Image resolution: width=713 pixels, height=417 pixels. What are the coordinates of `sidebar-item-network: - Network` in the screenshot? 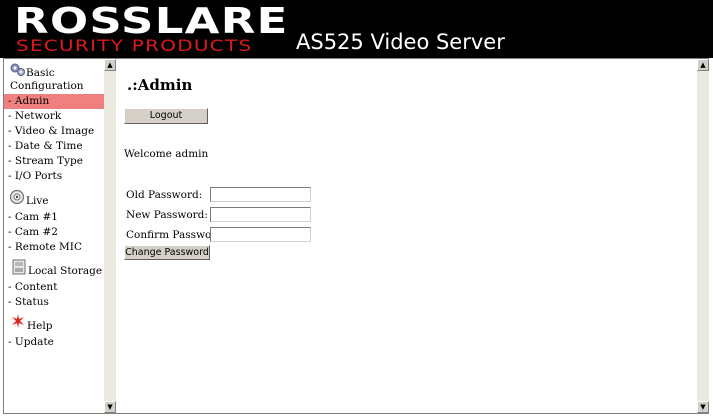 It's located at (54, 116).